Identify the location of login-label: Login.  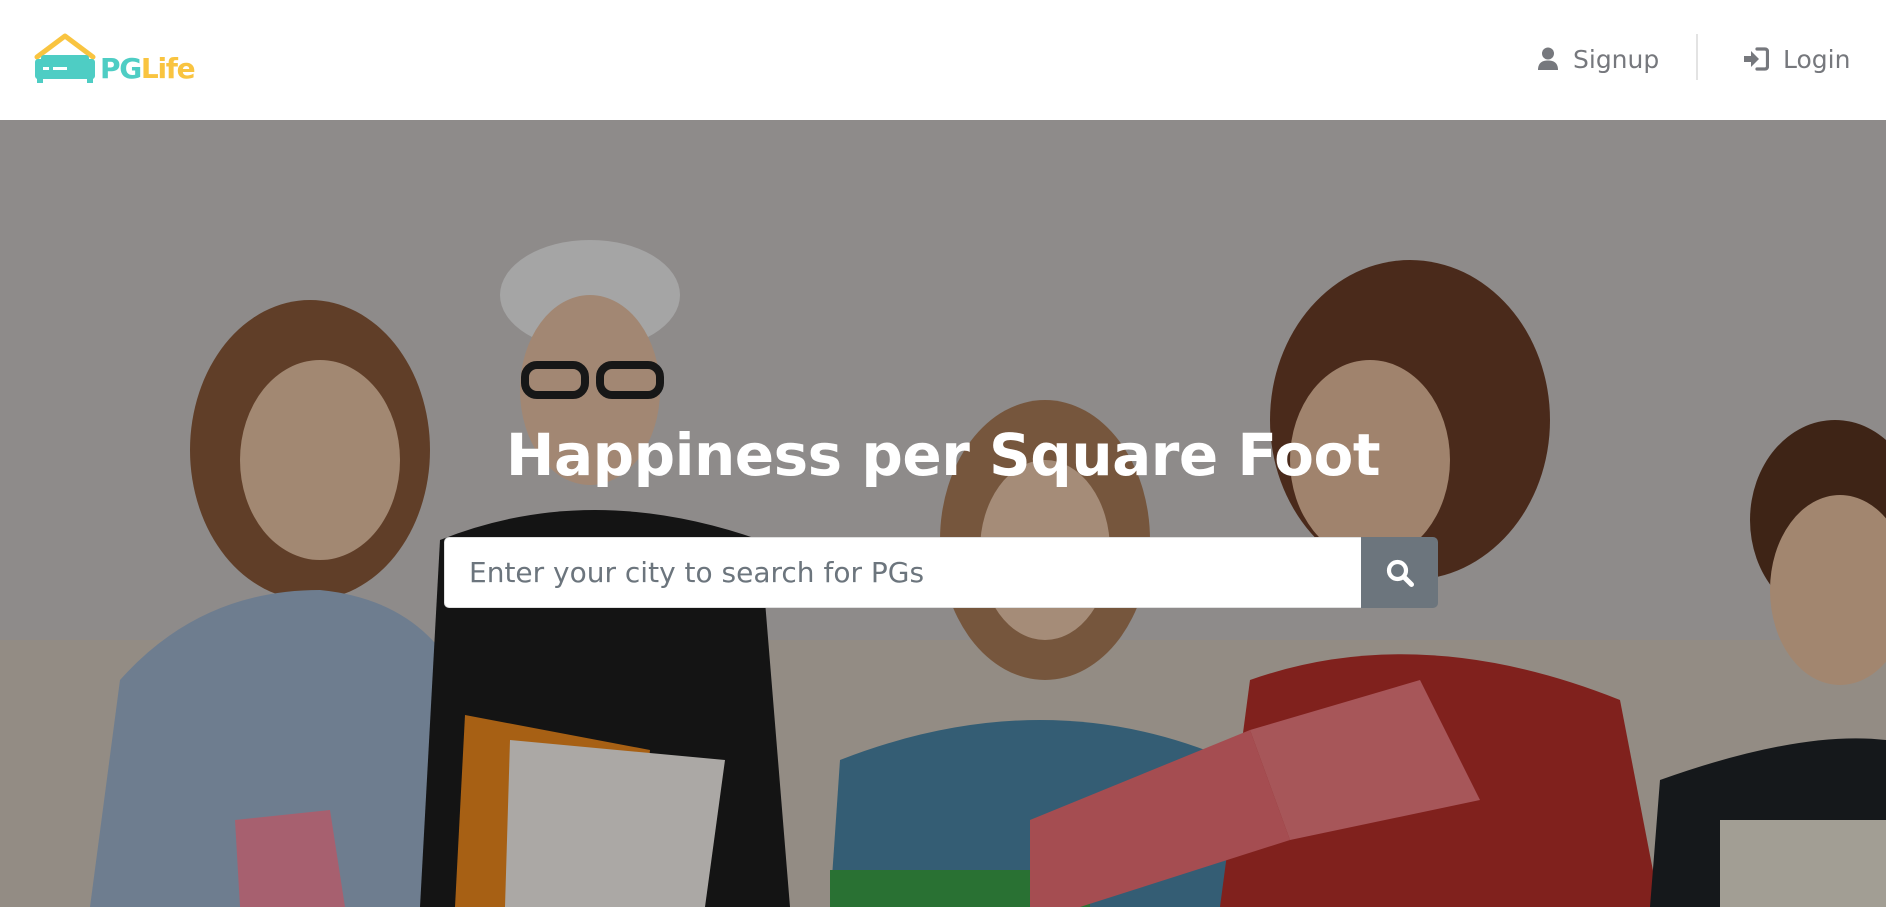
(1817, 59).